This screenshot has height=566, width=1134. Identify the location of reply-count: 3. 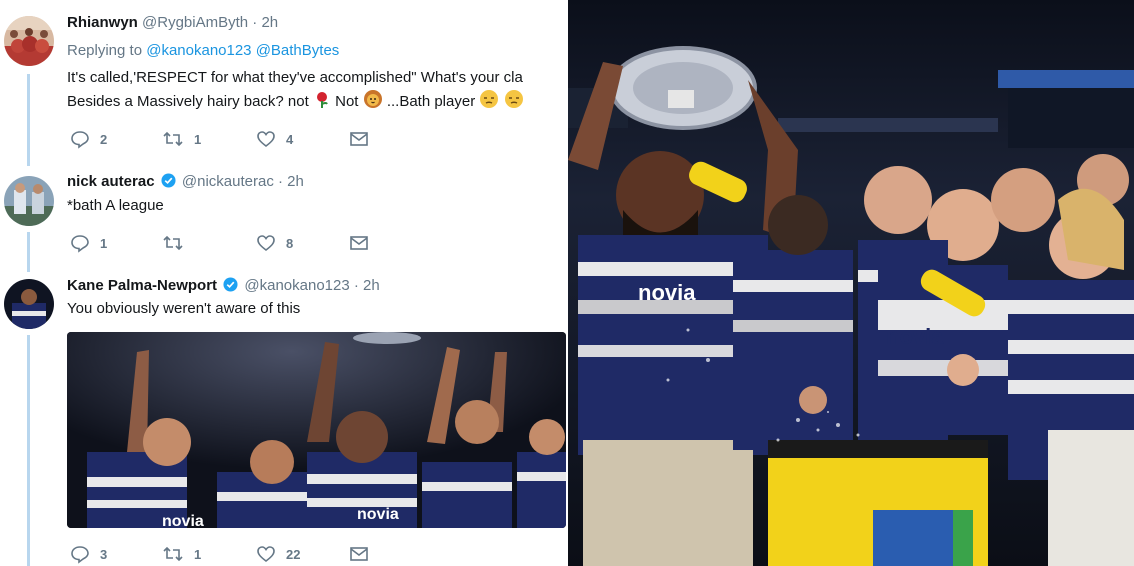
(104, 554).